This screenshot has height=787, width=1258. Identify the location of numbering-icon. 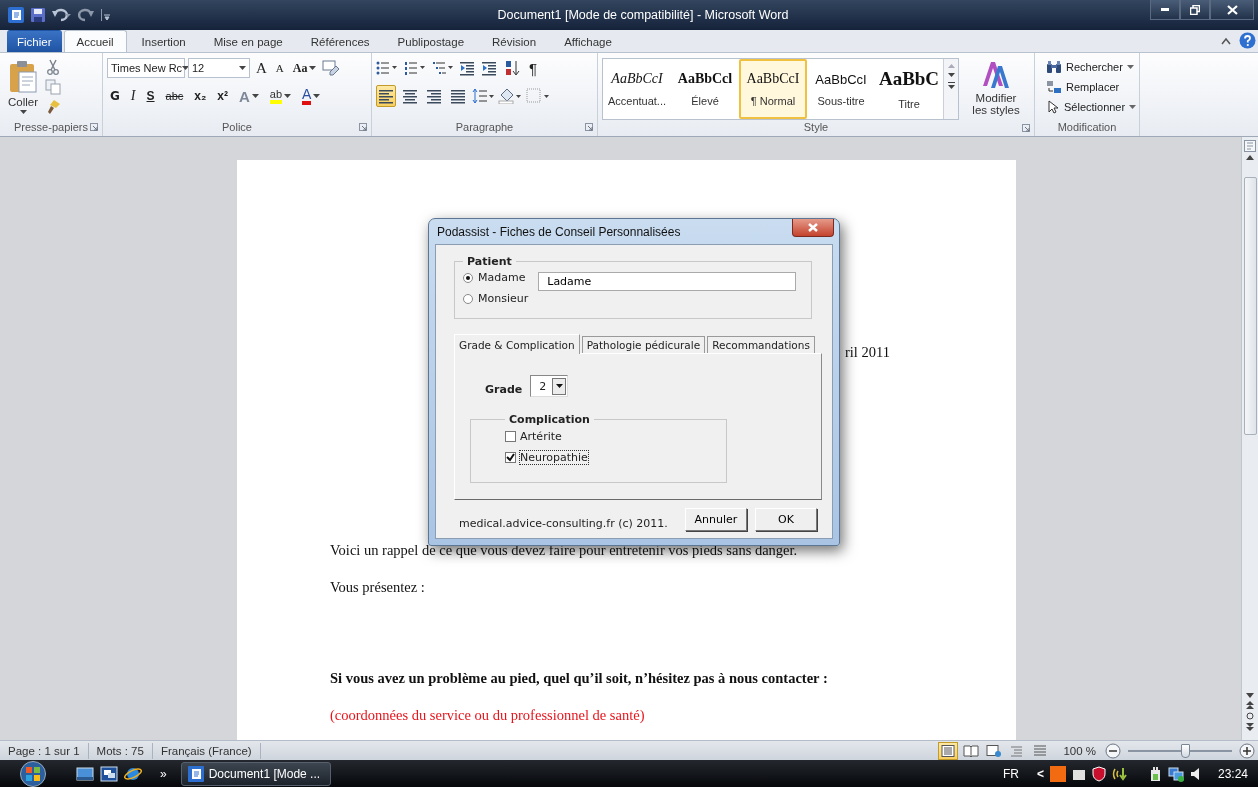
(415, 68).